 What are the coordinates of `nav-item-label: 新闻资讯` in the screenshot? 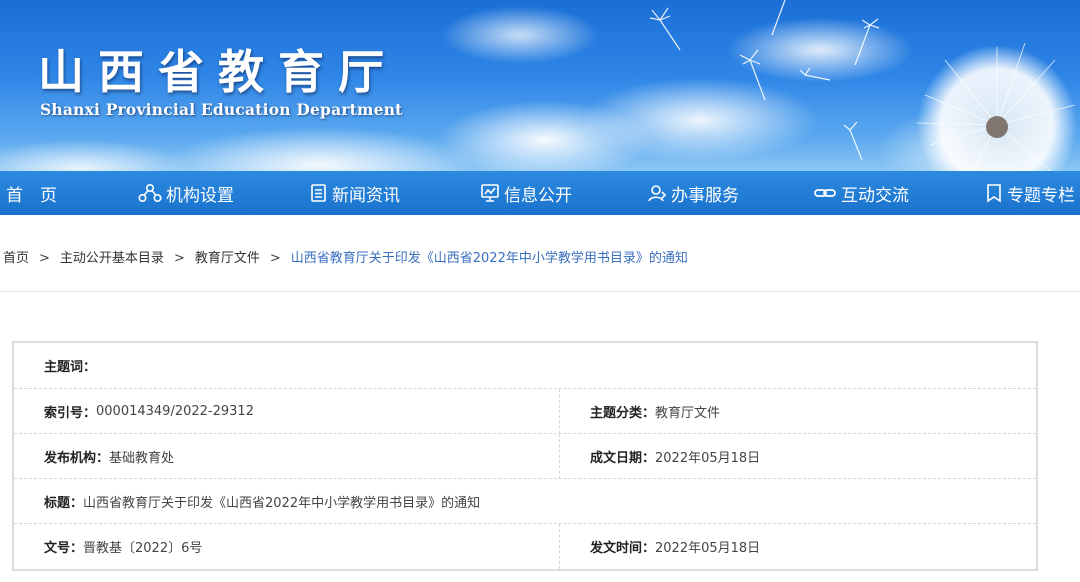 It's located at (366, 195).